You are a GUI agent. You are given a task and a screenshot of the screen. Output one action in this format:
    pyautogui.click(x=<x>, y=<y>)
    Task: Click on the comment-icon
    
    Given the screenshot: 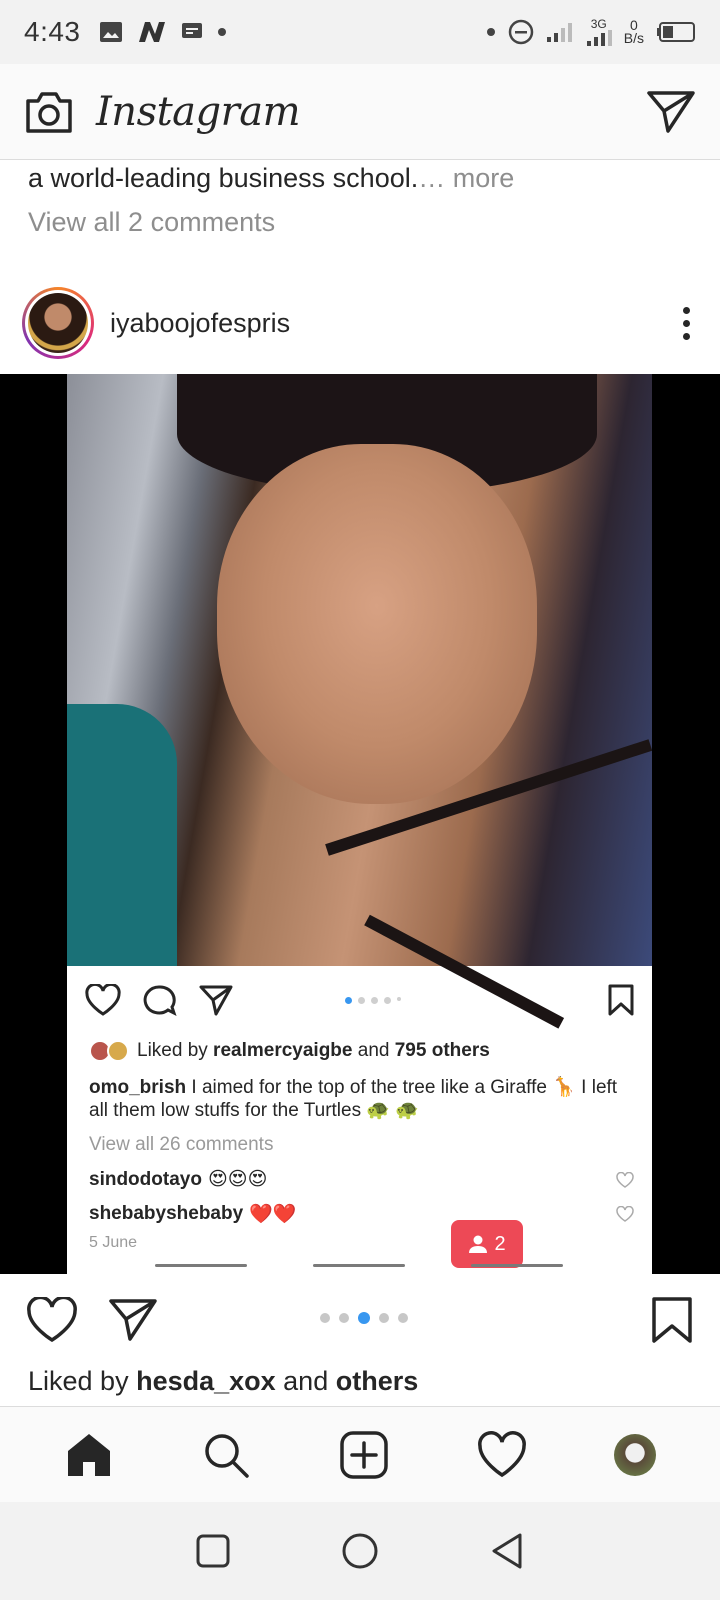 What is the action you would take?
    pyautogui.click(x=160, y=1000)
    